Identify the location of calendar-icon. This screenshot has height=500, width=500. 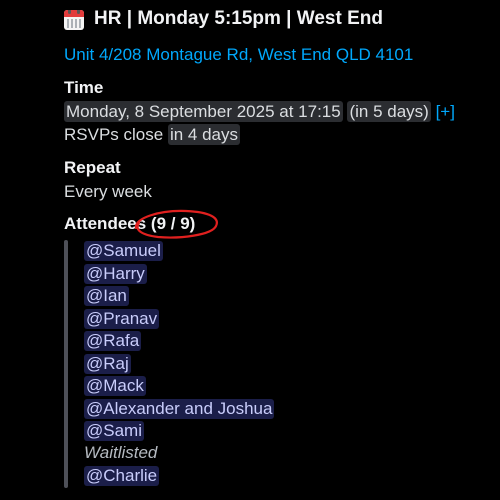
(74, 20).